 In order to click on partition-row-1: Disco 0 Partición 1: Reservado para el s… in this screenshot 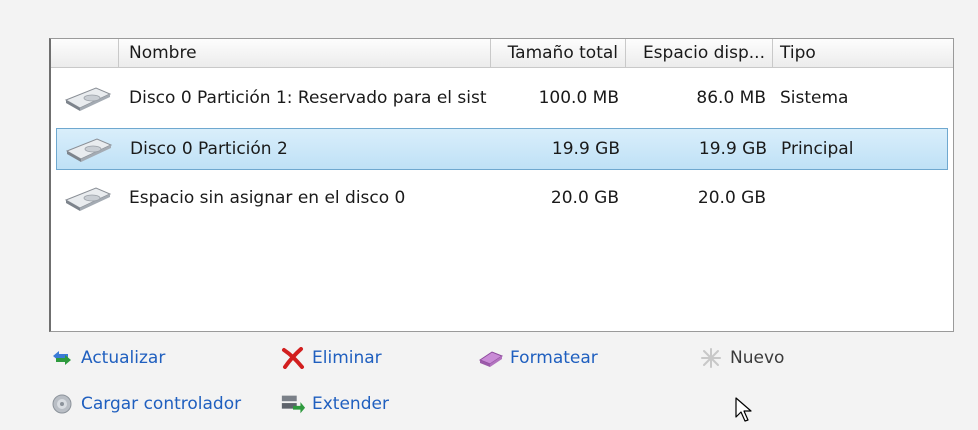, I will do `click(502, 98)`.